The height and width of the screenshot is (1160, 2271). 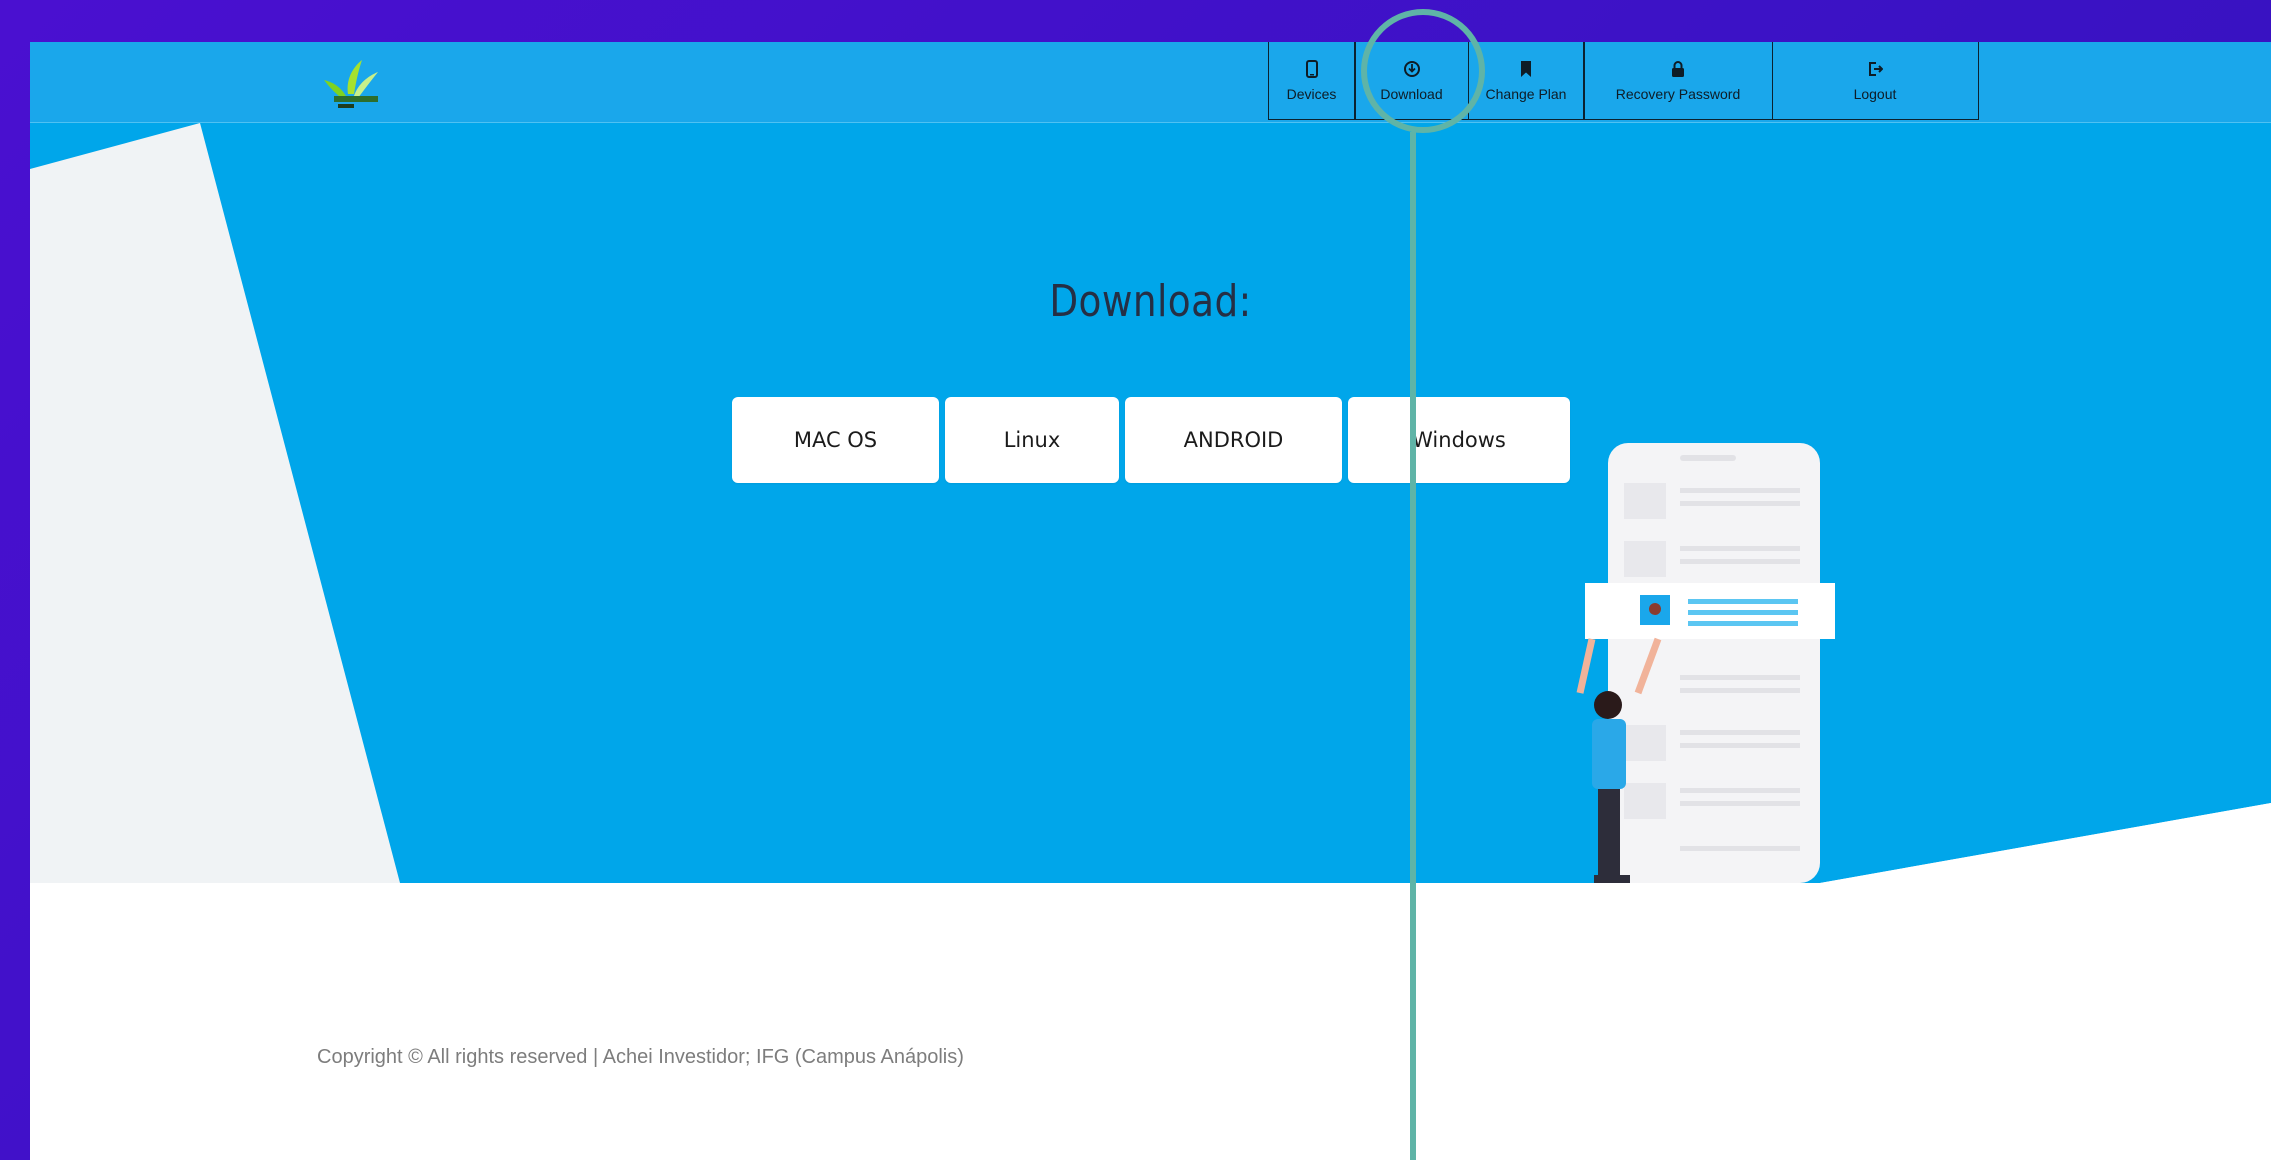 What do you see at coordinates (1526, 81) in the screenshot?
I see `nav-change-plan: Change Plan` at bounding box center [1526, 81].